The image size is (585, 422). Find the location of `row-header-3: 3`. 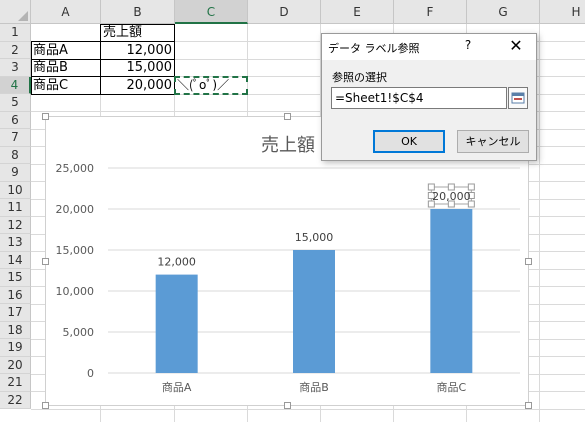

row-header-3: 3 is located at coordinates (15, 68).